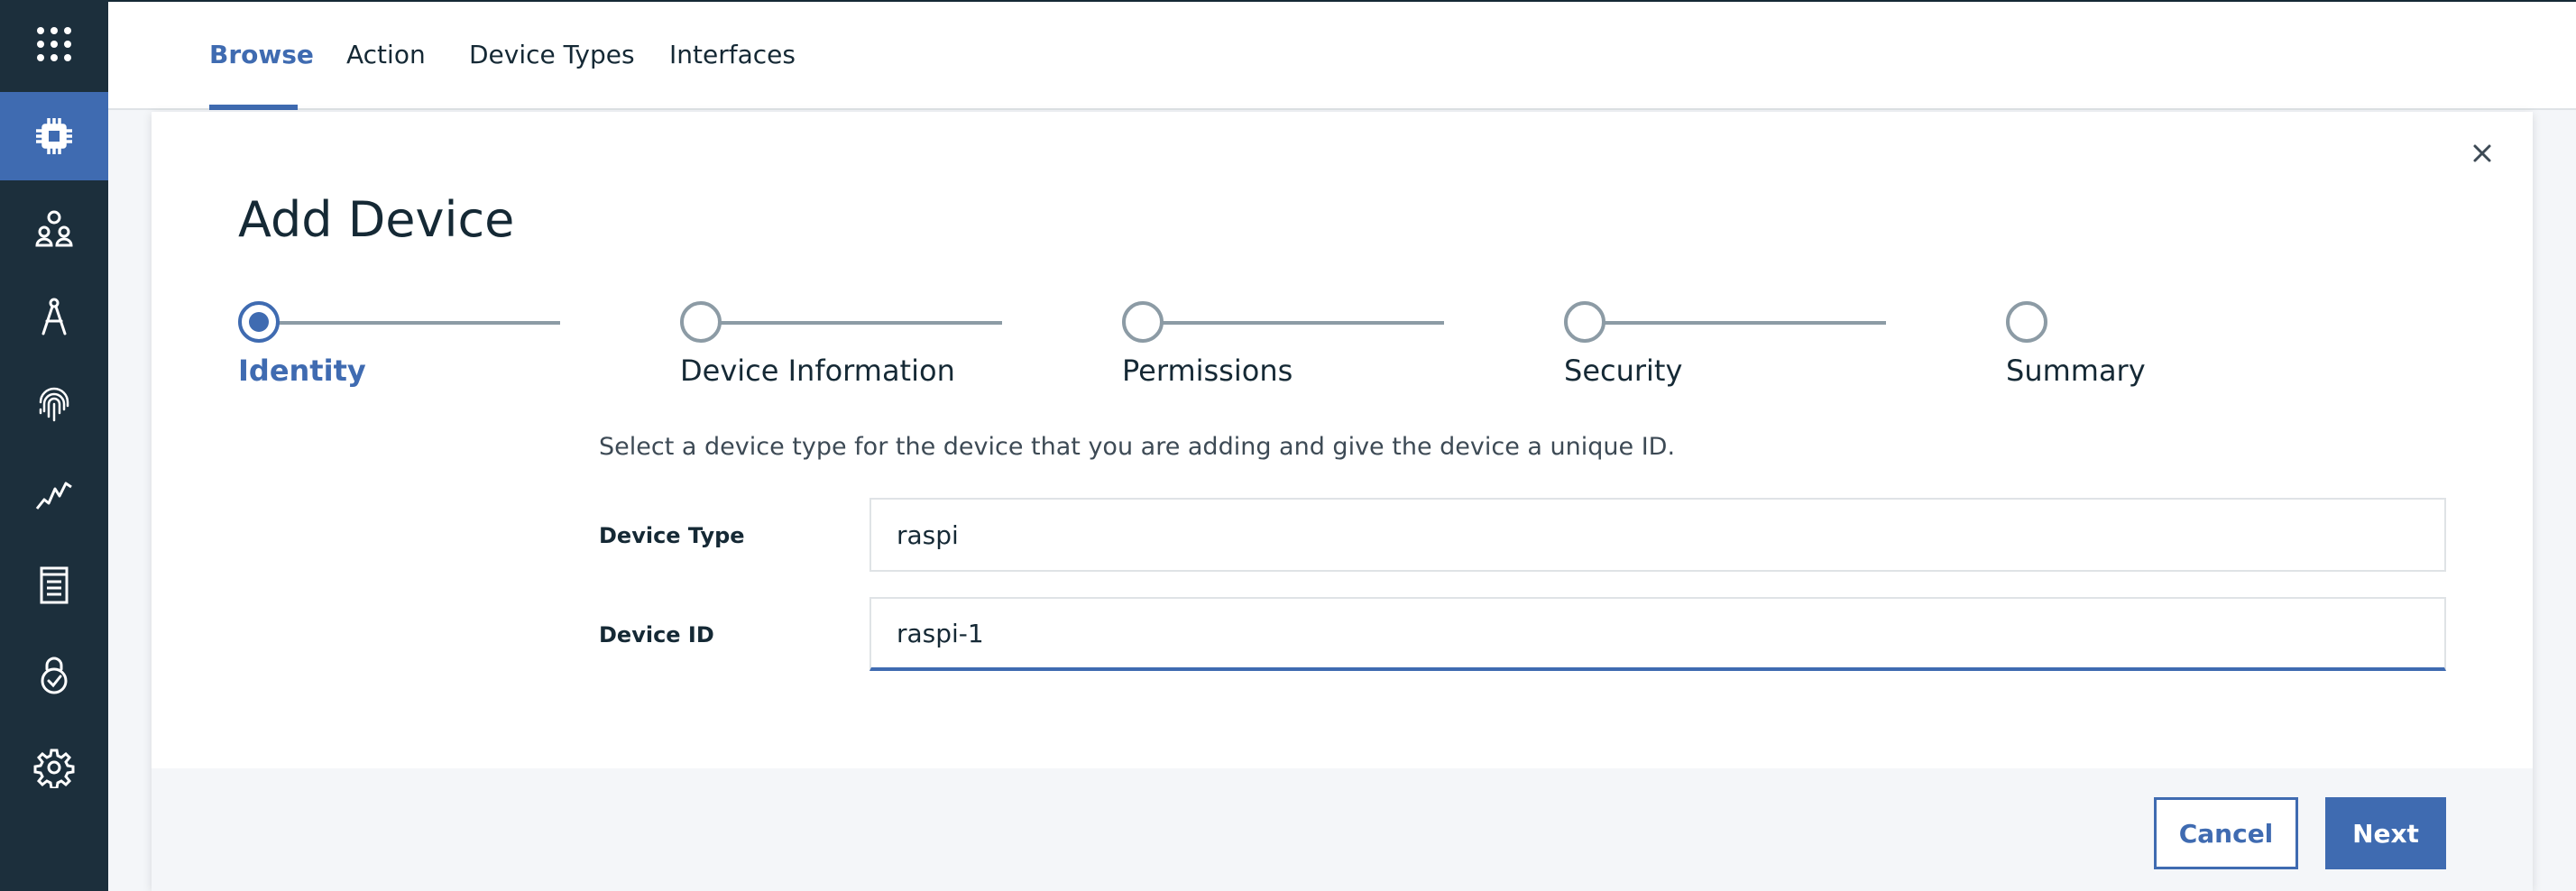 This screenshot has height=891, width=2576. I want to click on step-label-security: Security, so click(1624, 371).